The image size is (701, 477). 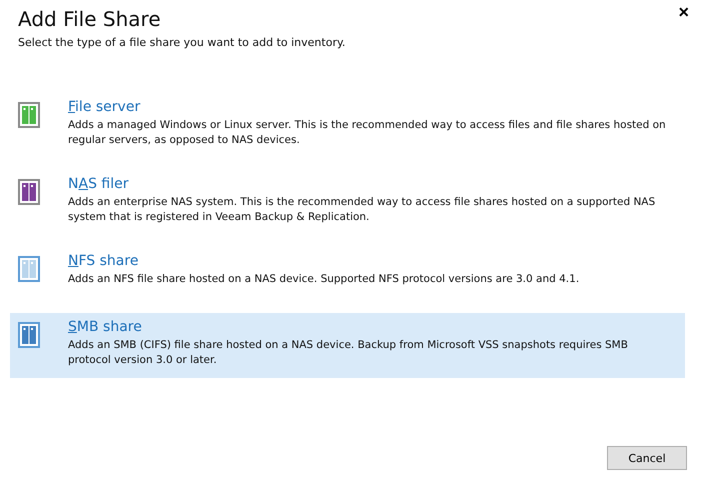 I want to click on option-title-link: SMB share, so click(x=368, y=327).